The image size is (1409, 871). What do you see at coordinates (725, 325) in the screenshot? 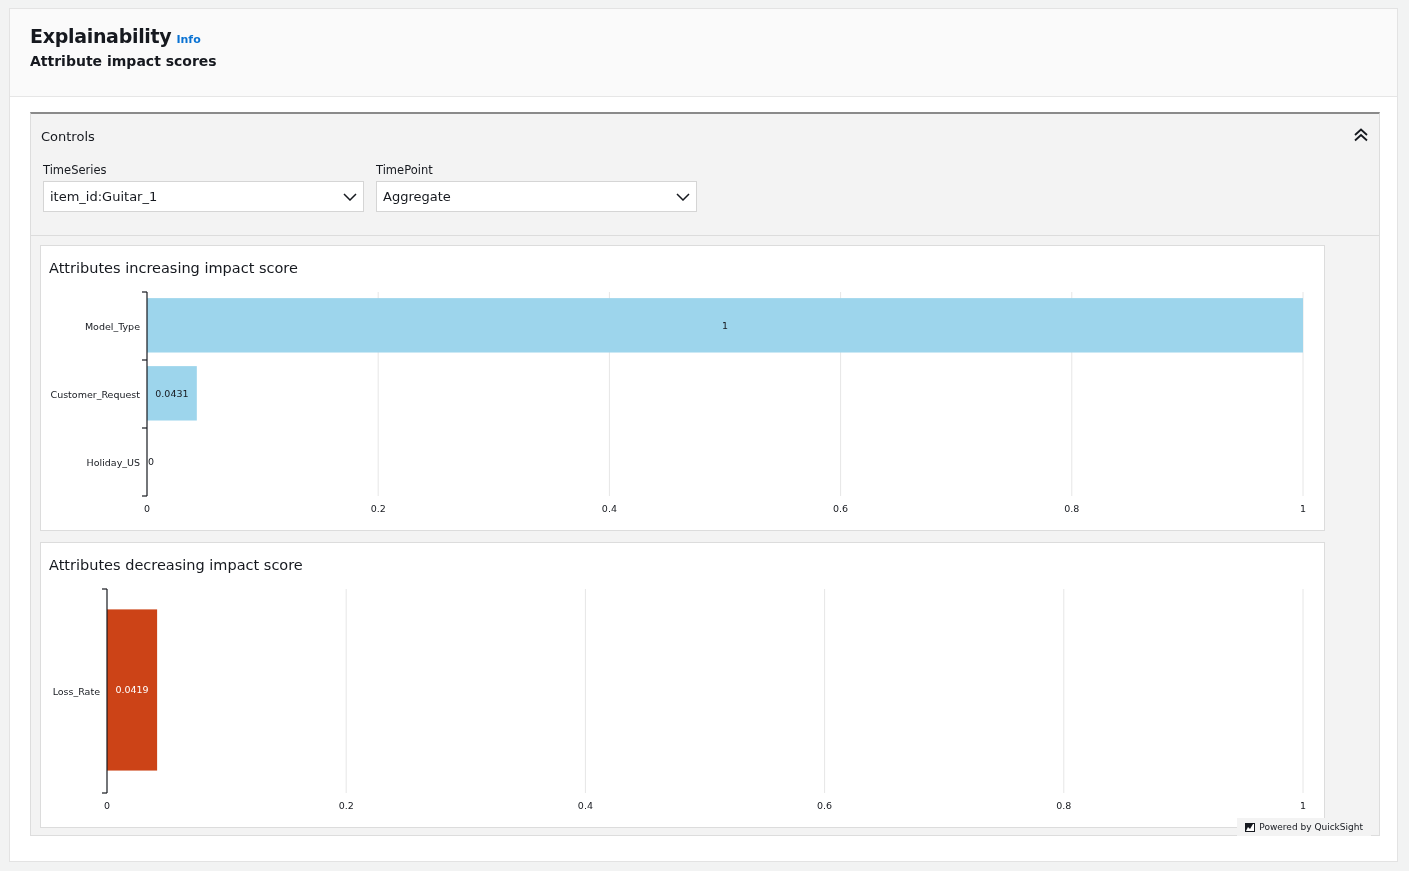
I see `data-label: 1` at bounding box center [725, 325].